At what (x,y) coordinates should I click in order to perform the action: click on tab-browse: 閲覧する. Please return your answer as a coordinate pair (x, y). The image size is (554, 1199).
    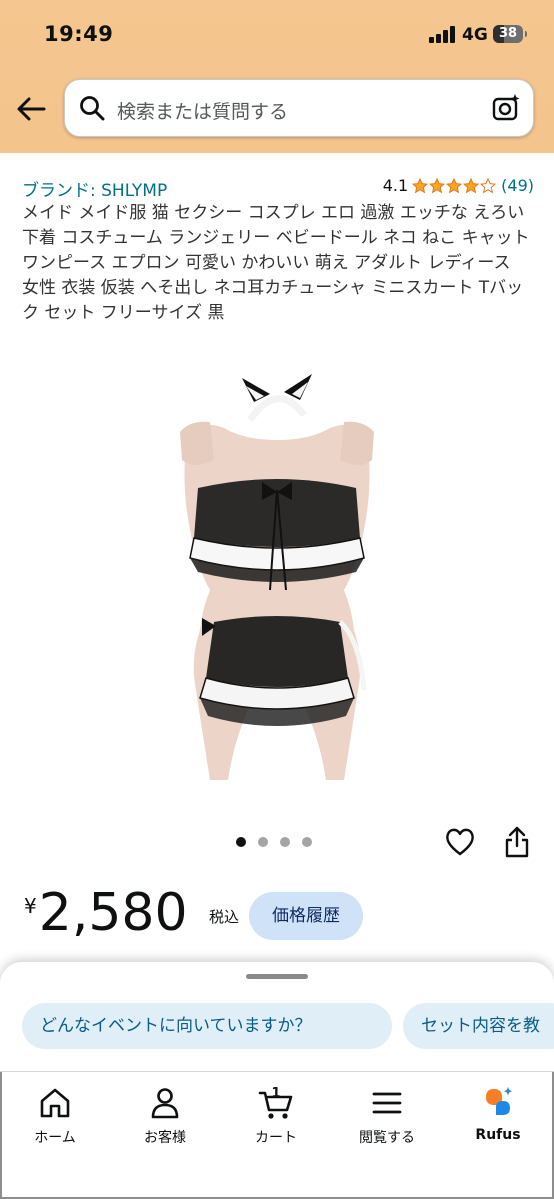
    Looking at the image, I should click on (387, 1122).